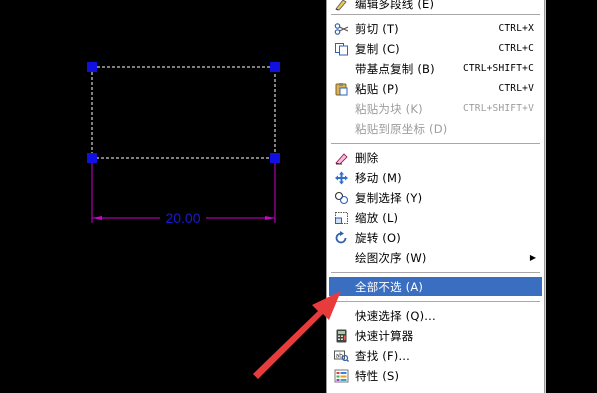 The width and height of the screenshot is (597, 393). What do you see at coordinates (435, 286) in the screenshot?
I see `menu-item-deselect-all: 全部不选 (A)` at bounding box center [435, 286].